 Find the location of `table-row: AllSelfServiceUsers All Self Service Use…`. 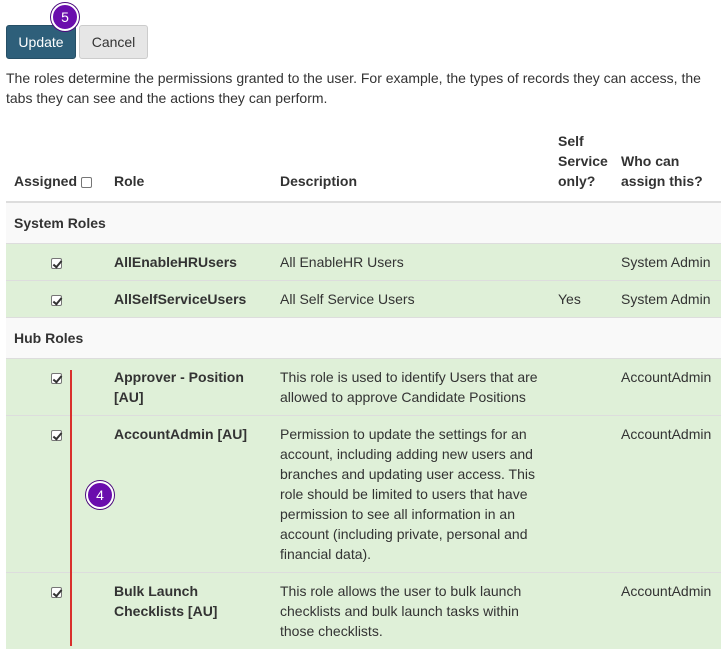

table-row: AllSelfServiceUsers All Self Service Use… is located at coordinates (363, 299).